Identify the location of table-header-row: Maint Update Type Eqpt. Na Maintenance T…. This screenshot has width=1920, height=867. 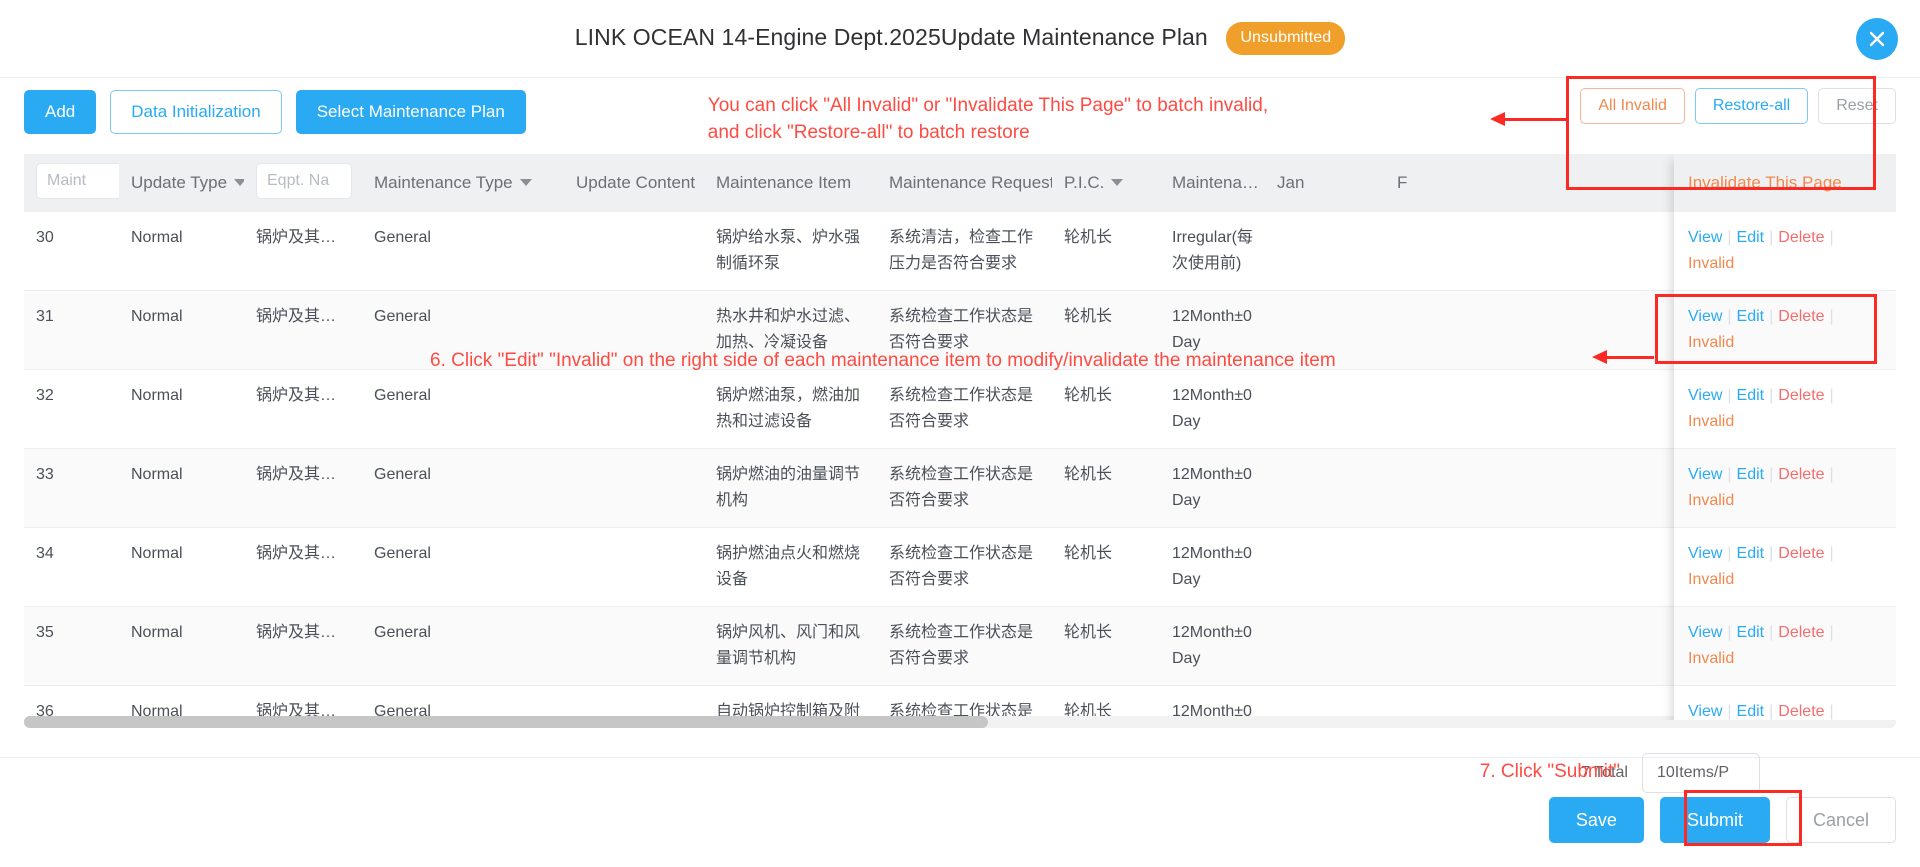
(960, 183).